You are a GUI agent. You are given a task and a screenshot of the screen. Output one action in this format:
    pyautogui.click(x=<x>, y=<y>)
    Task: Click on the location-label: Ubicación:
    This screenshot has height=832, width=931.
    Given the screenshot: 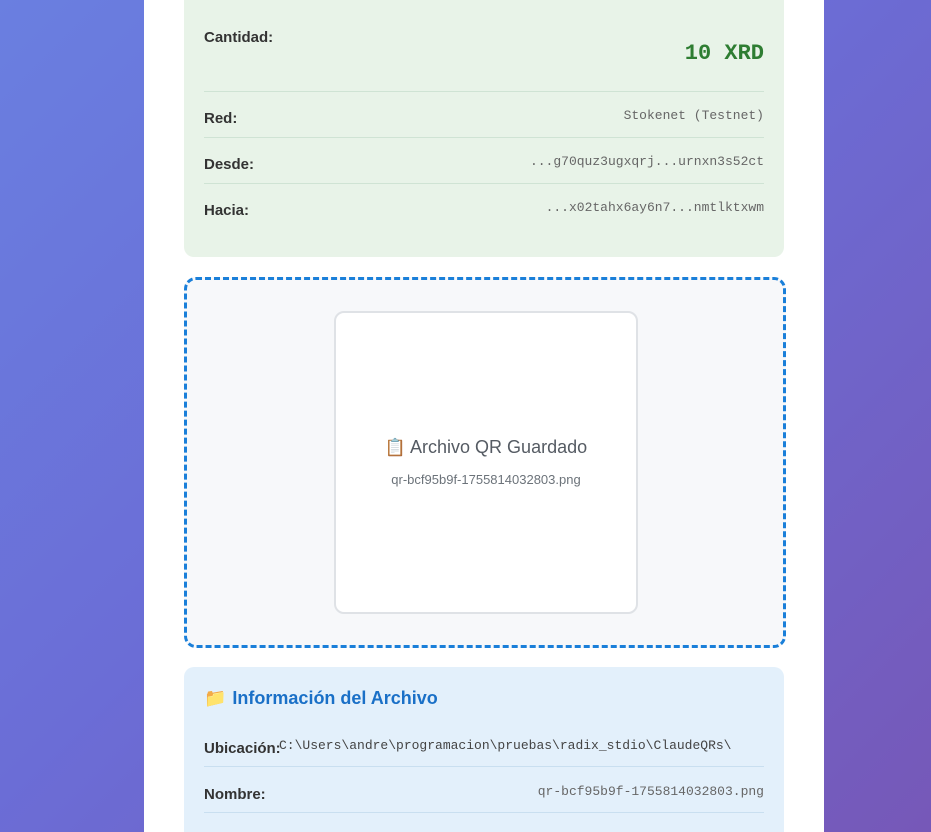 What is the action you would take?
    pyautogui.click(x=242, y=748)
    